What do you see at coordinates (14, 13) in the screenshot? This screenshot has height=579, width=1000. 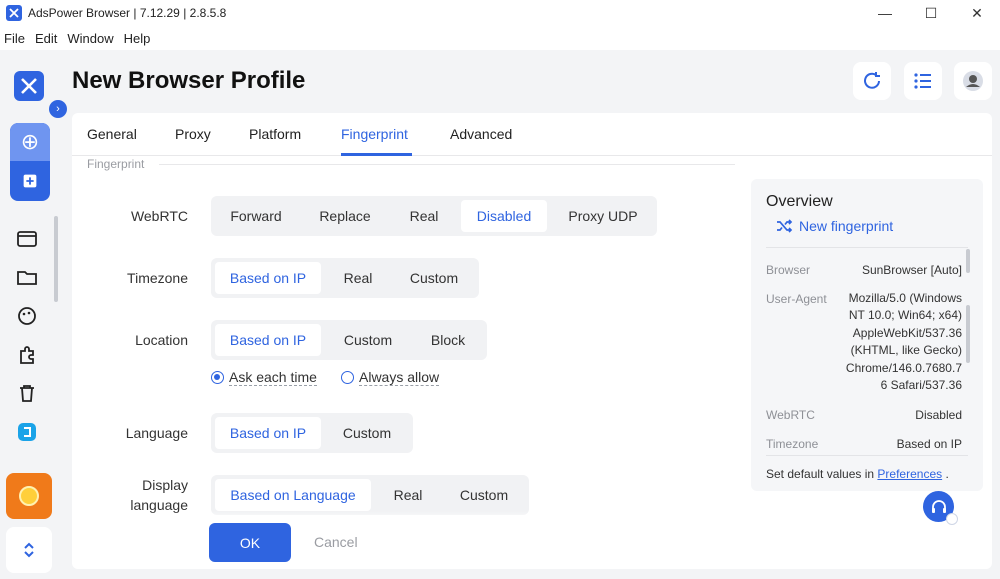 I see `app-logo-icon` at bounding box center [14, 13].